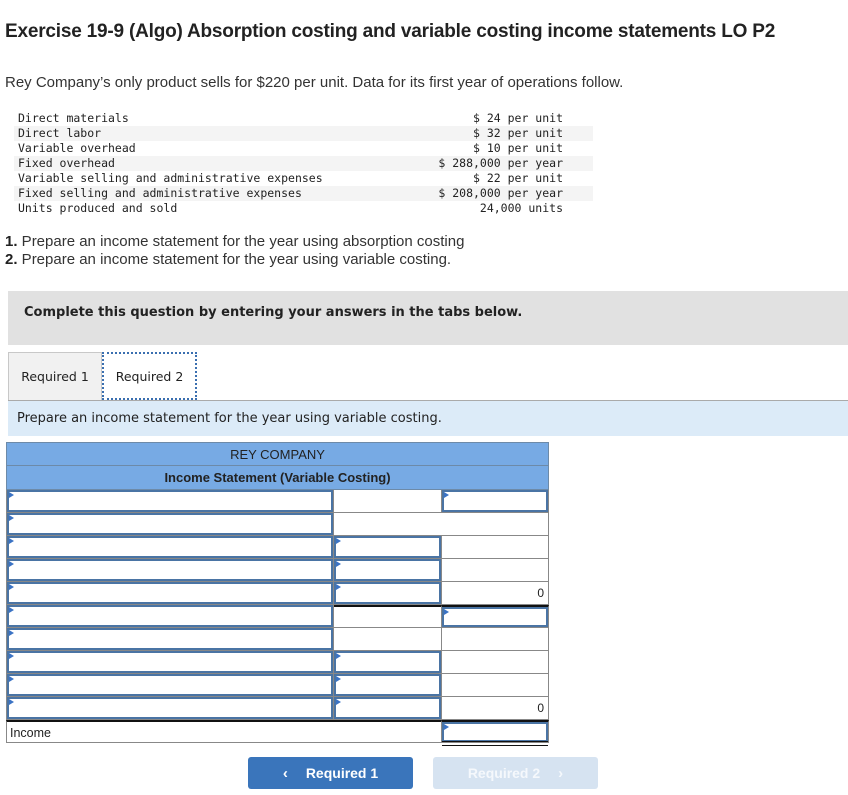 The height and width of the screenshot is (795, 848). I want to click on cost-value: $ 24 per unit, so click(517, 118).